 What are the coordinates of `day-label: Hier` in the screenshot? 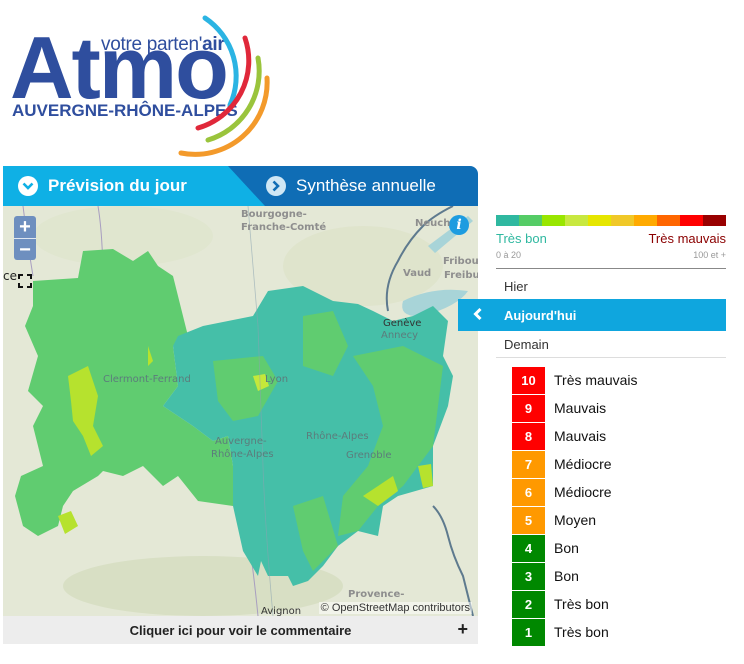 It's located at (516, 286).